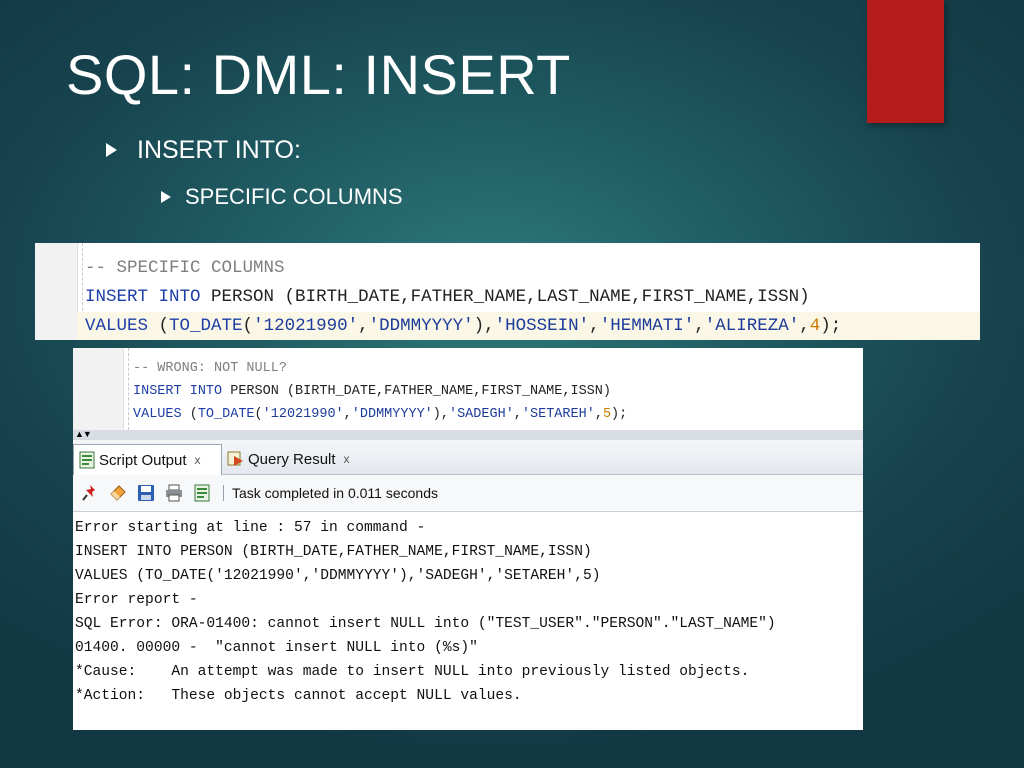  I want to click on bullet-insert-into: INSERT INTO:, so click(203, 150).